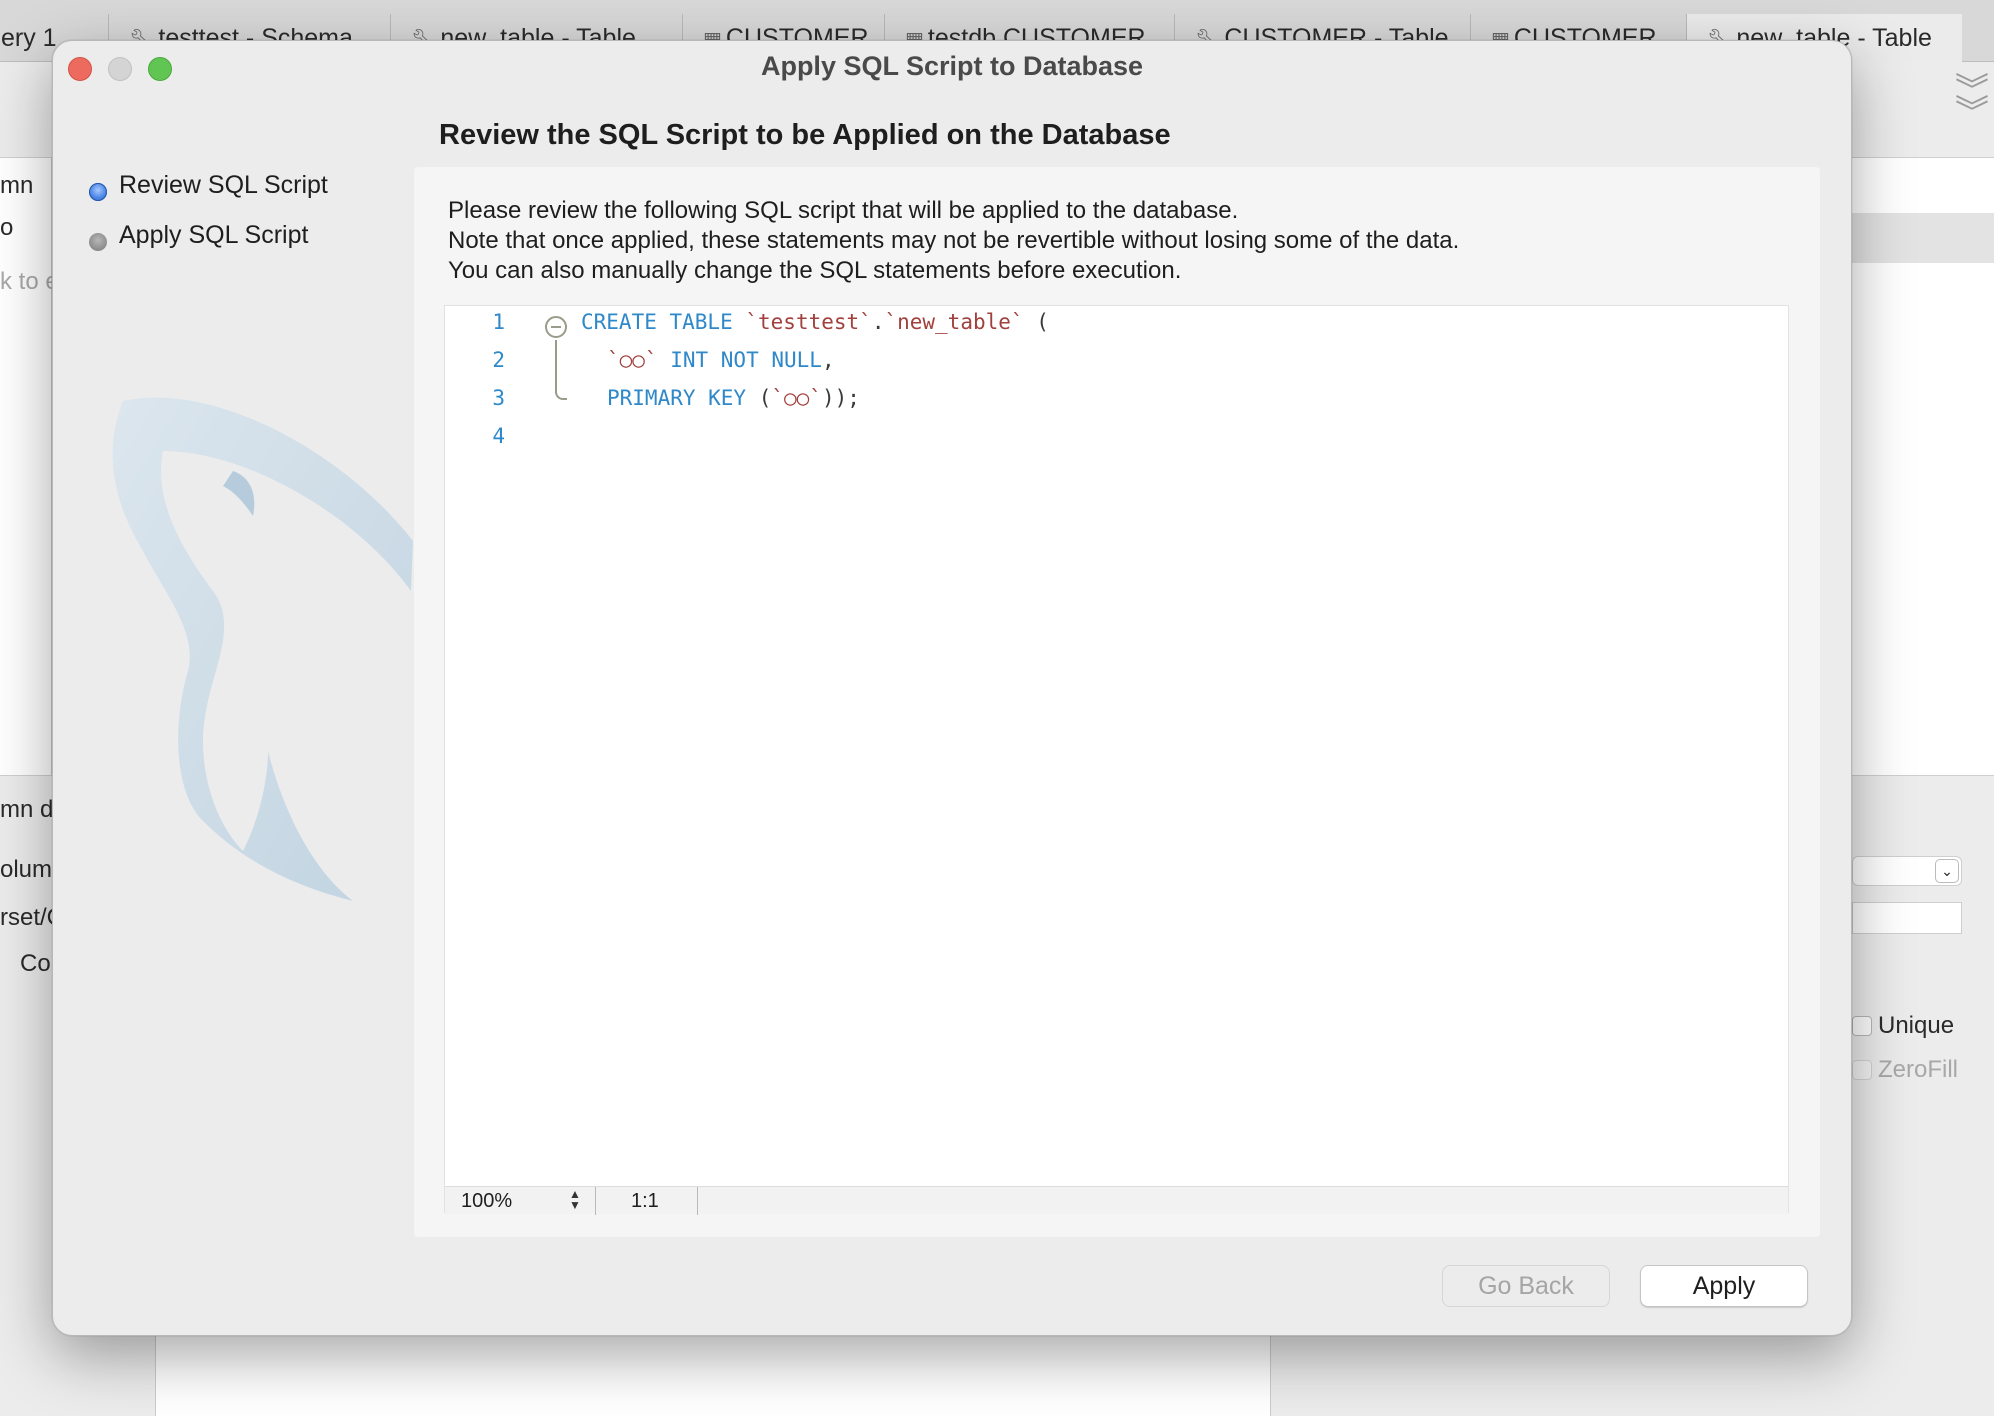 The image size is (1994, 1416). Describe the element at coordinates (98, 192) in the screenshot. I see `step-active-indicator-icon` at that location.